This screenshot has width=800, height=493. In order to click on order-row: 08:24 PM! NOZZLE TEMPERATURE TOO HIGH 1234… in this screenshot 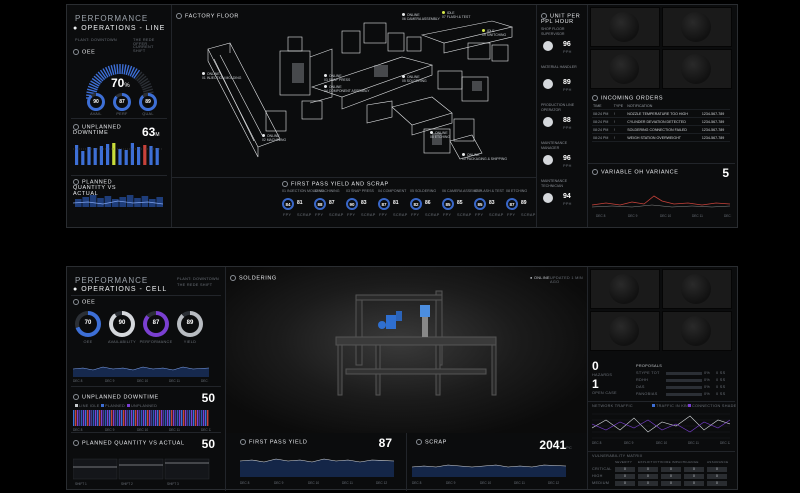, I will do `click(661, 113)`.